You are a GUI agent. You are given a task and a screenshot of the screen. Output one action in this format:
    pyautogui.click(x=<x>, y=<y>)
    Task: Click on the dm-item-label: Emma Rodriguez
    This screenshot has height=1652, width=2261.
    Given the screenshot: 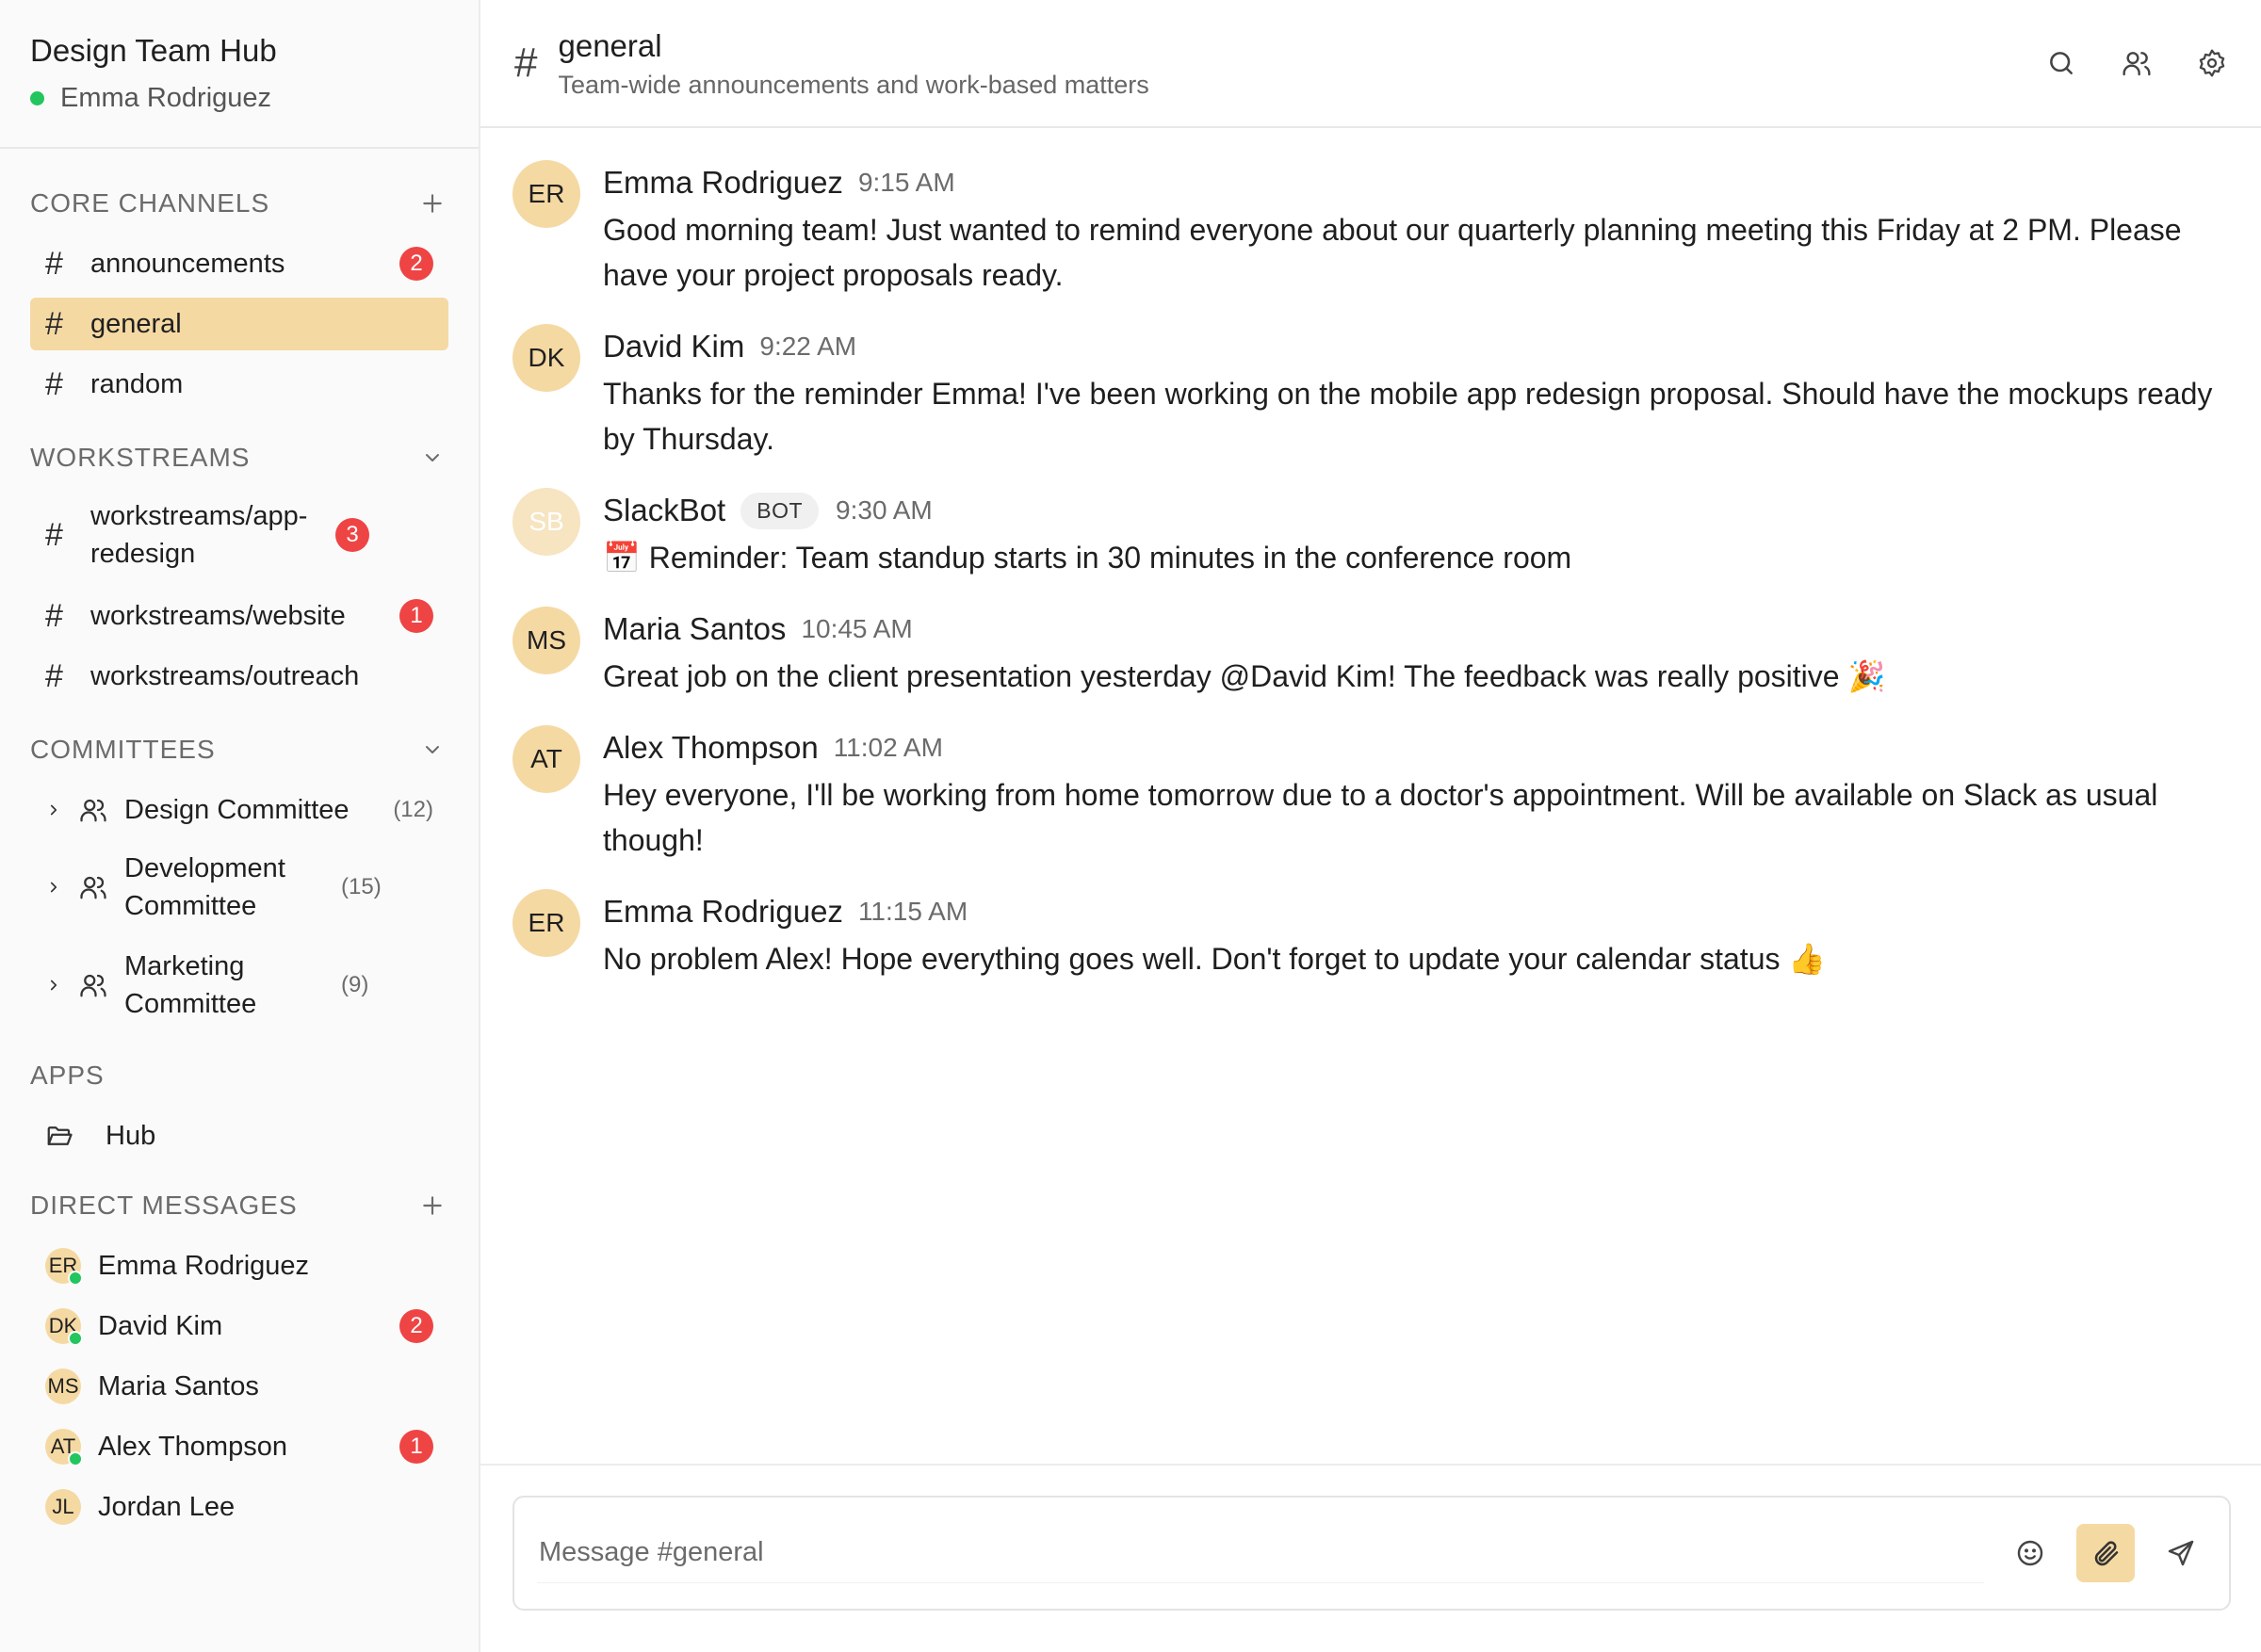 What is the action you would take?
    pyautogui.click(x=204, y=1265)
    